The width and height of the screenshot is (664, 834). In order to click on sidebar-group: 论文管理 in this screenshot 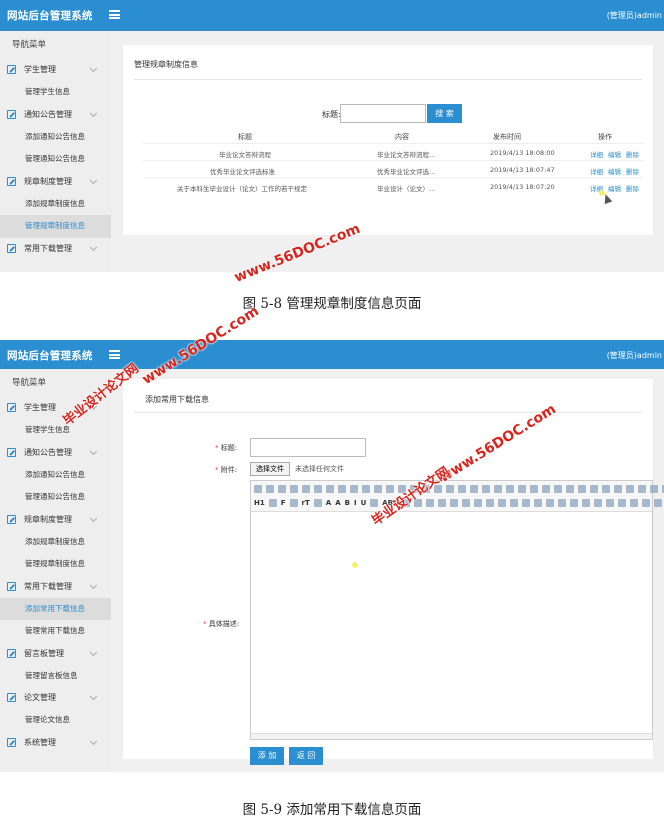, I will do `click(55, 698)`.